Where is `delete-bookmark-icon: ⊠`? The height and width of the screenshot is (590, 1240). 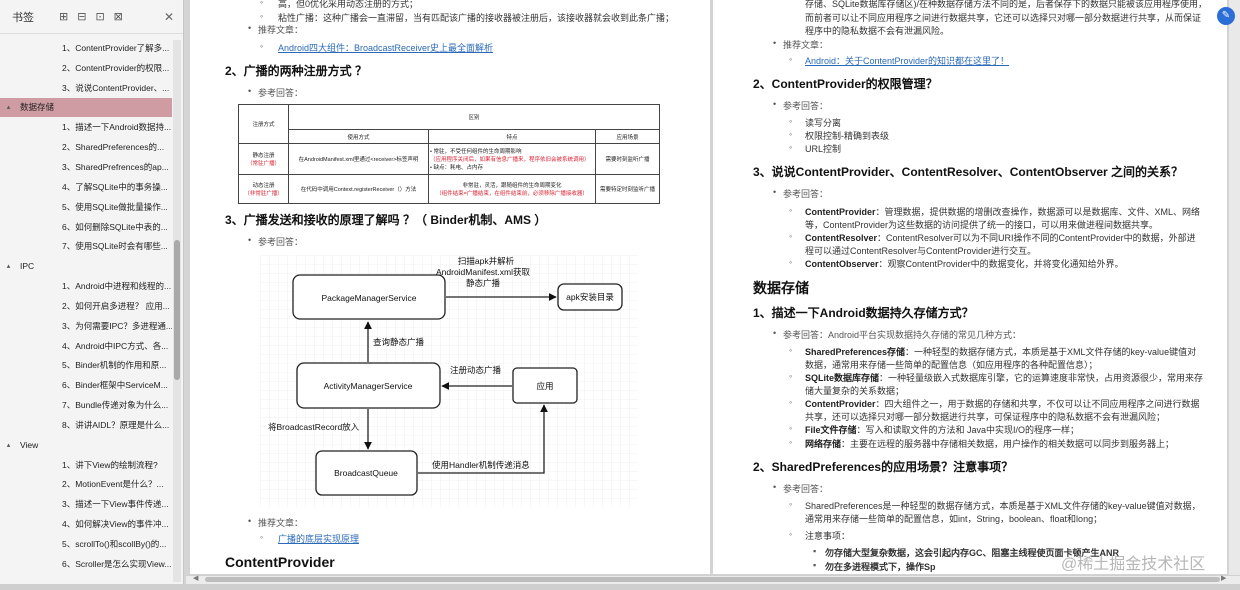
delete-bookmark-icon: ⊠ is located at coordinates (118, 16).